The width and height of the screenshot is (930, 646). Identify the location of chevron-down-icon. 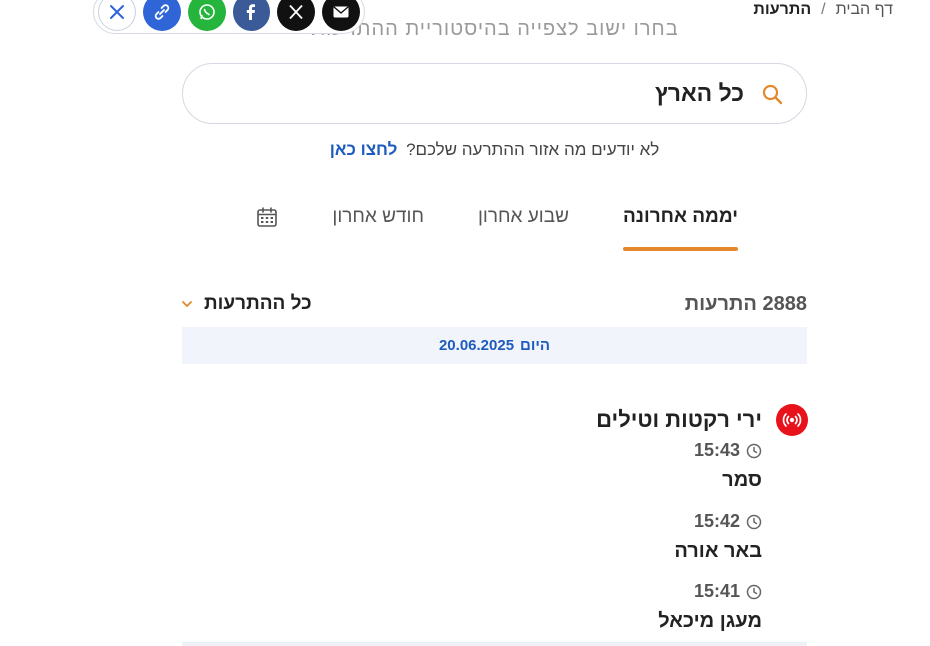
(187, 304).